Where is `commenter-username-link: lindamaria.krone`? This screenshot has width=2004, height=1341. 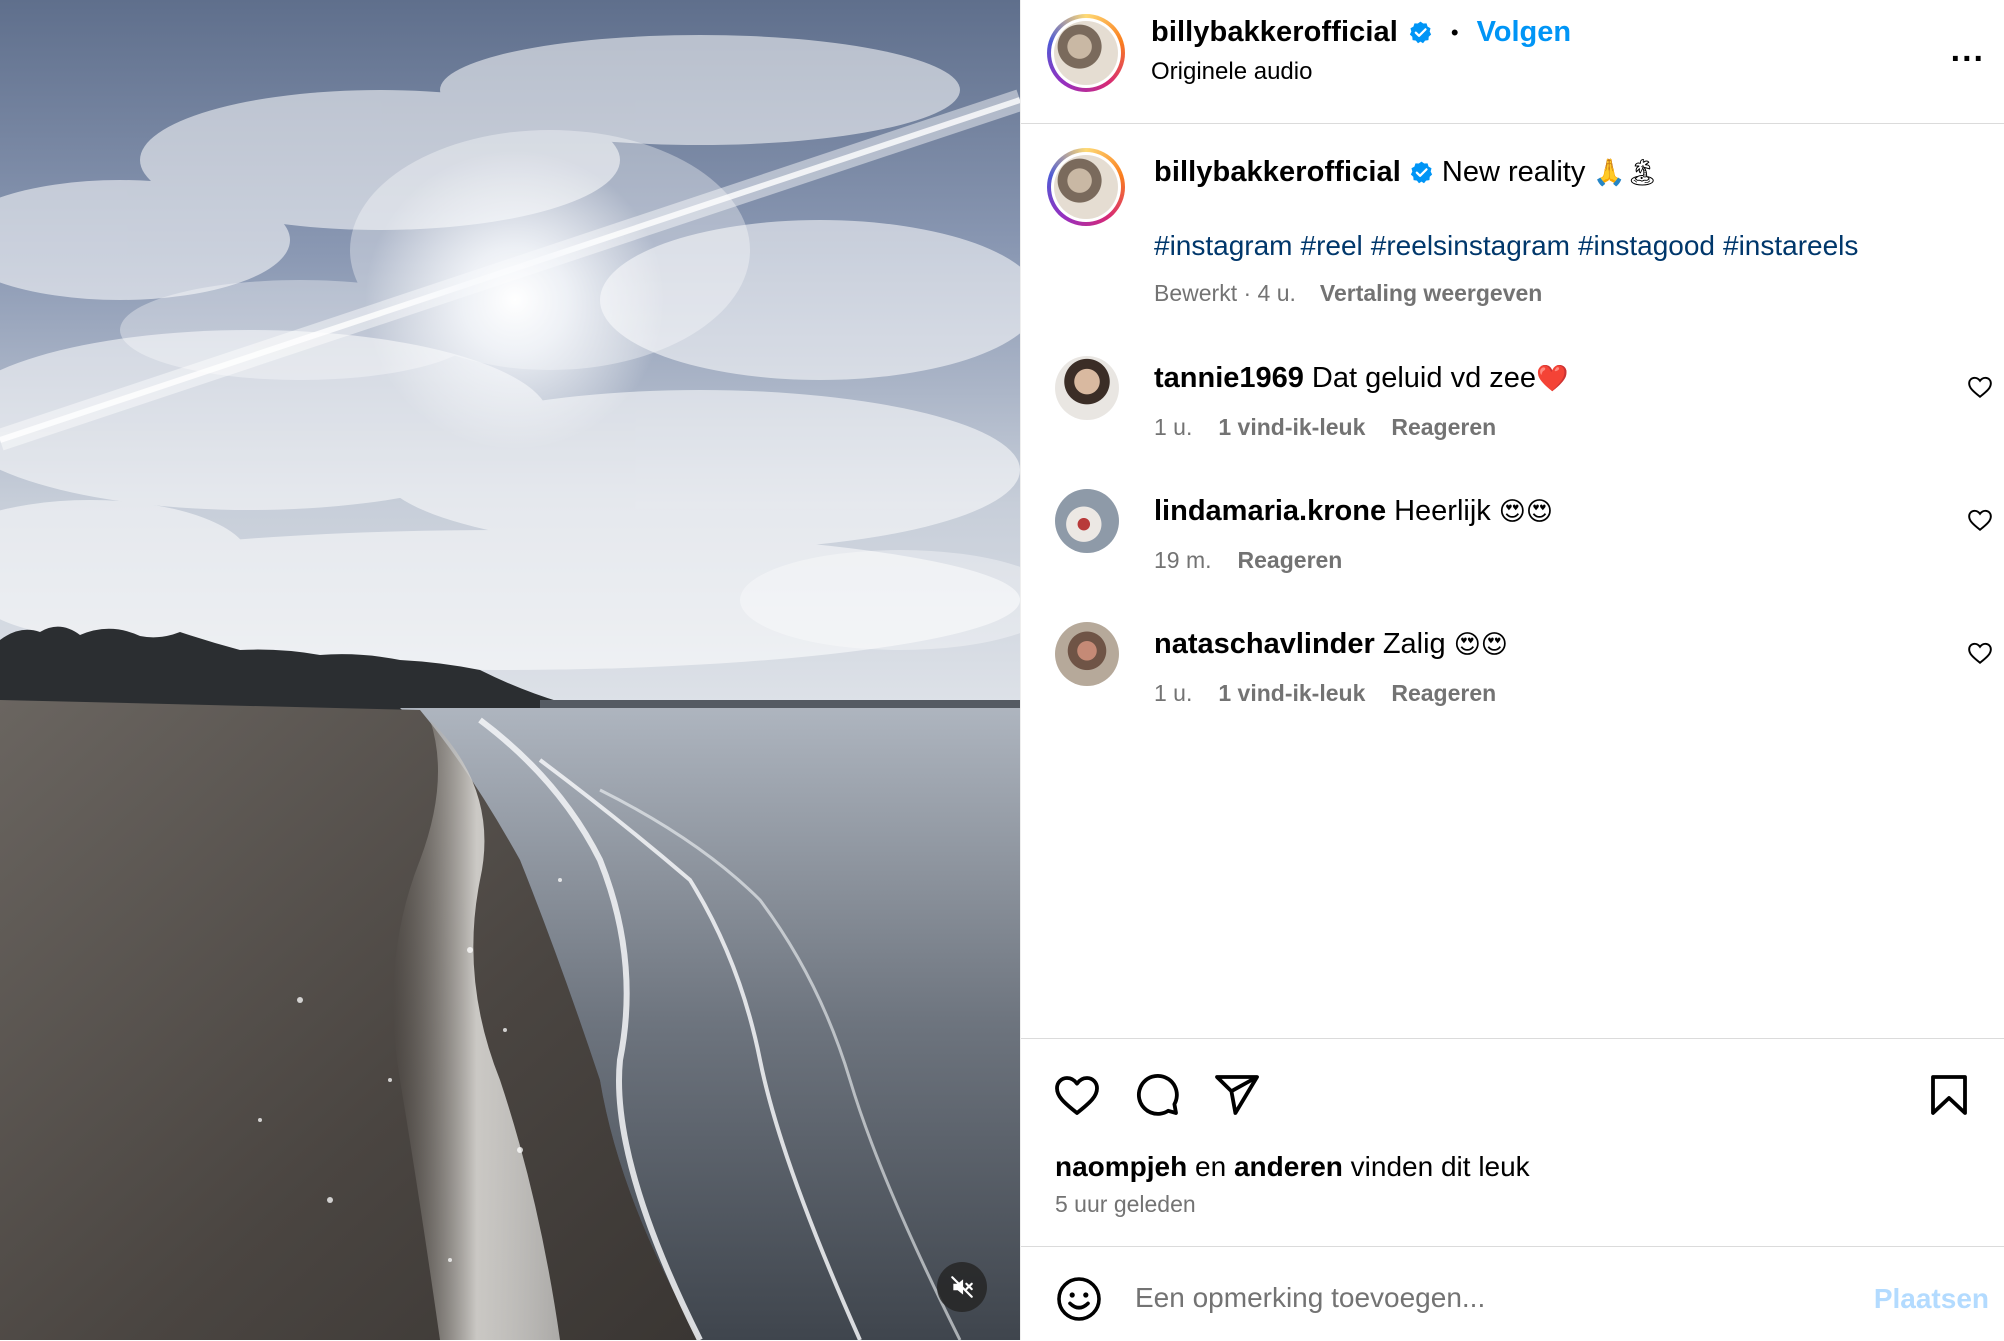
commenter-username-link: lindamaria.krone is located at coordinates (1270, 511).